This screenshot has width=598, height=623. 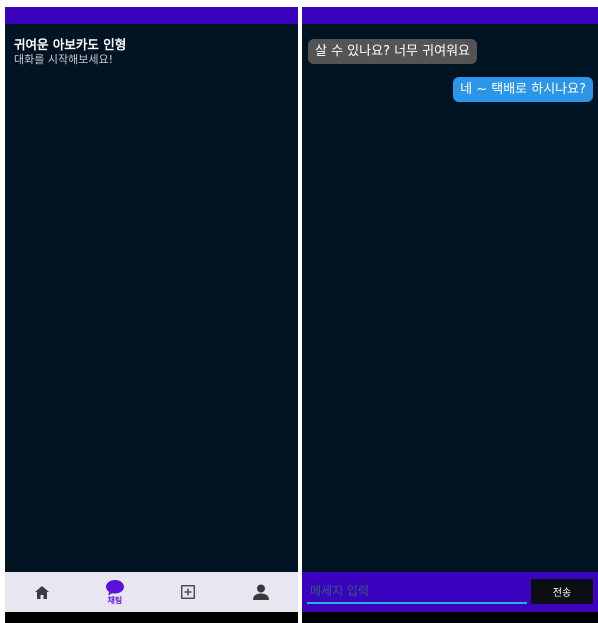 I want to click on incoming-message: 살 수 있나요? 너무 귀여워요, so click(x=392, y=51).